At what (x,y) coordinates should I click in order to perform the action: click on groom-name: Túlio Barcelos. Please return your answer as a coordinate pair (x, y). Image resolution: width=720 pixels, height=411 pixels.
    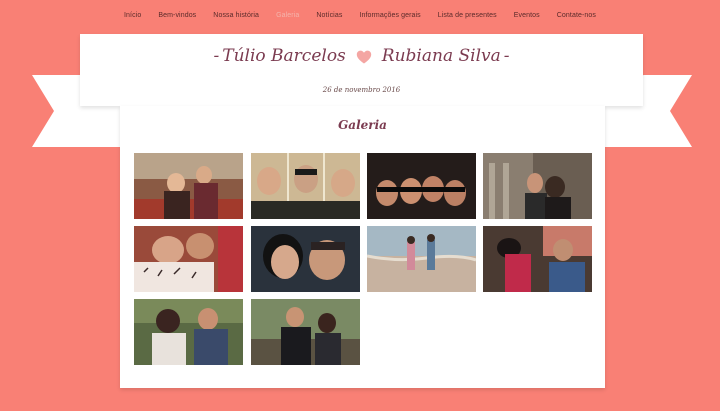
    Looking at the image, I should click on (284, 56).